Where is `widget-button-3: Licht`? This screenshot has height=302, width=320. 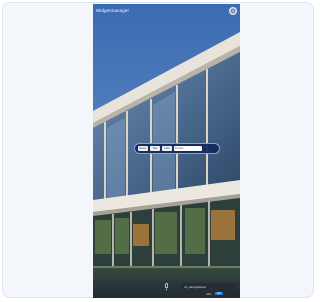 widget-button-3: Licht is located at coordinates (167, 148).